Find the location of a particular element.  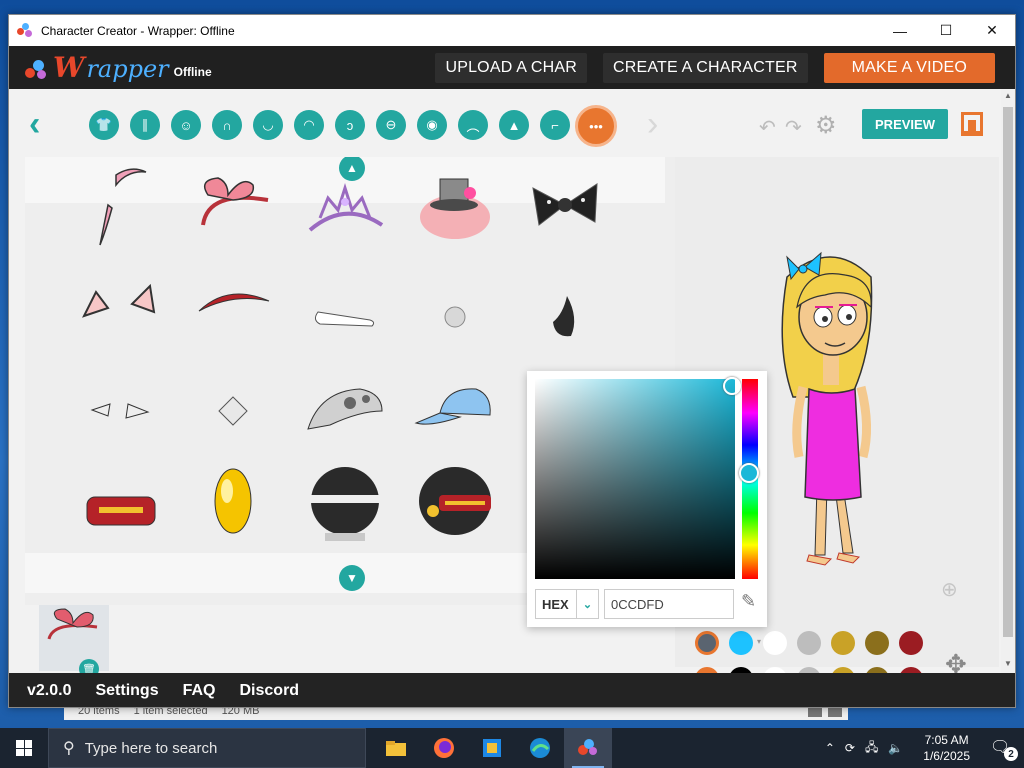

search-icon: ⚲ is located at coordinates (69, 748).